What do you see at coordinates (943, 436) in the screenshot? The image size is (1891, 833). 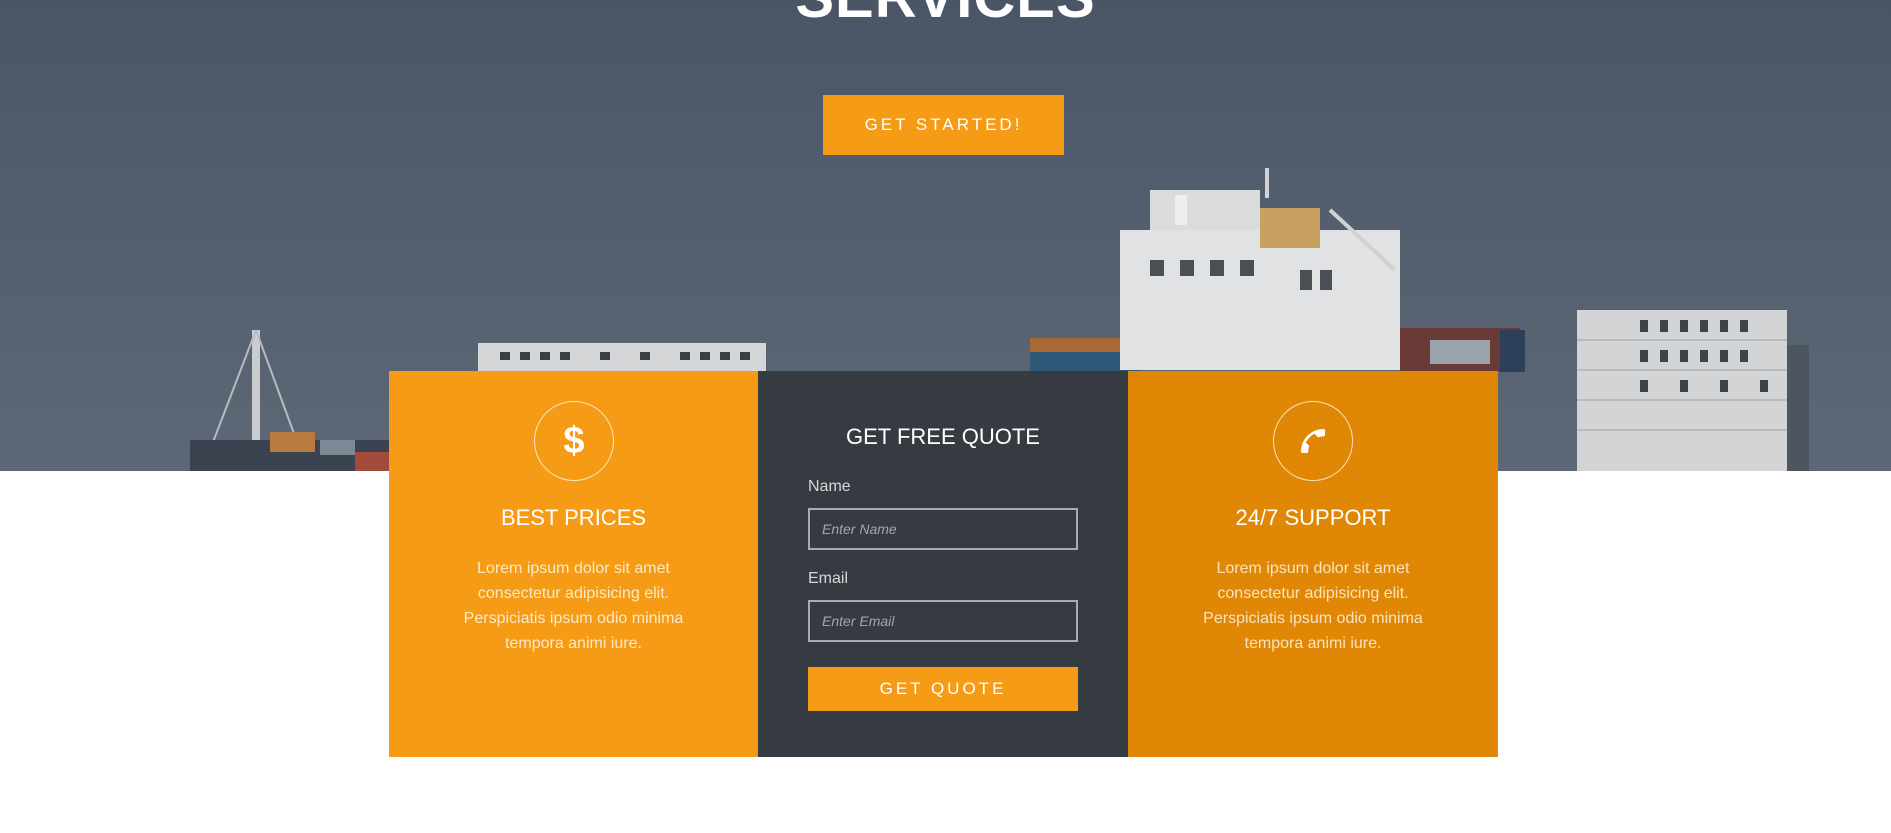 I see `quote-form-title: GET FREE QUOTE` at bounding box center [943, 436].